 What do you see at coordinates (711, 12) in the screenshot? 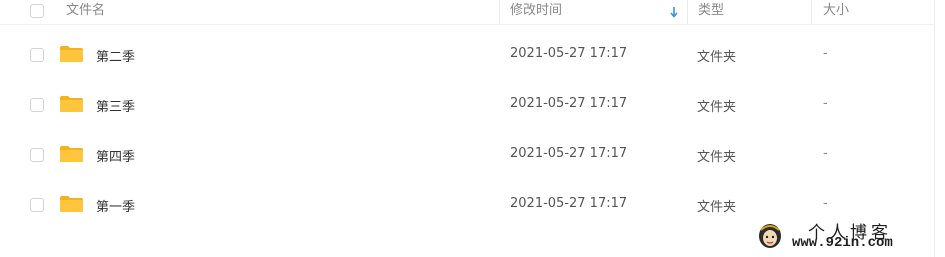
I see `column-header-type: 类型` at bounding box center [711, 12].